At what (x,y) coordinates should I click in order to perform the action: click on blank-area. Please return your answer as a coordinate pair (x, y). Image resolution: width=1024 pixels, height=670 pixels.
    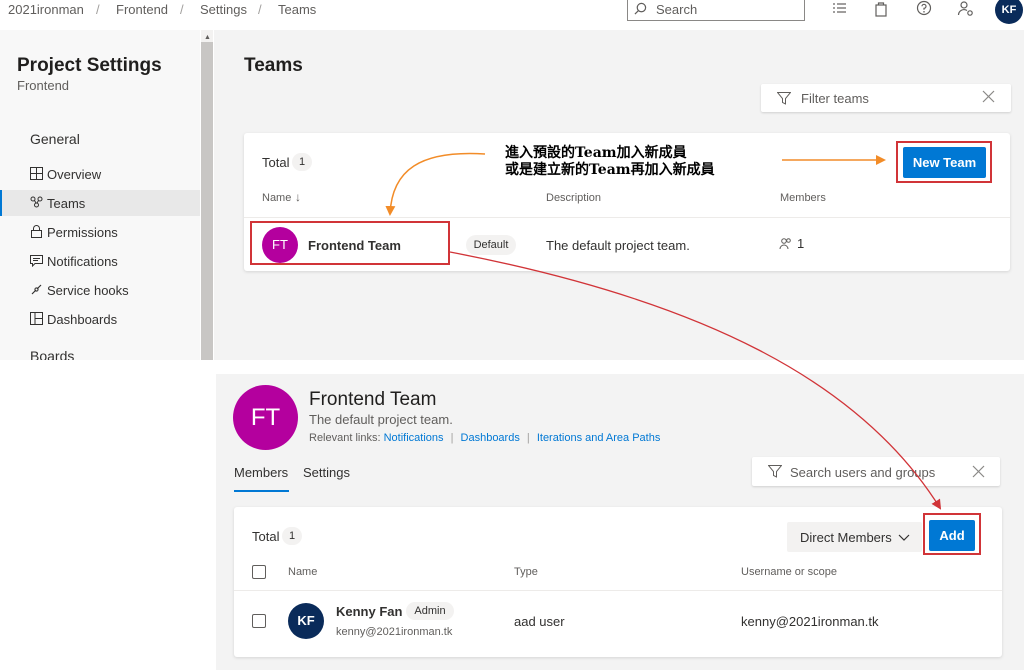
    Looking at the image, I should click on (108, 515).